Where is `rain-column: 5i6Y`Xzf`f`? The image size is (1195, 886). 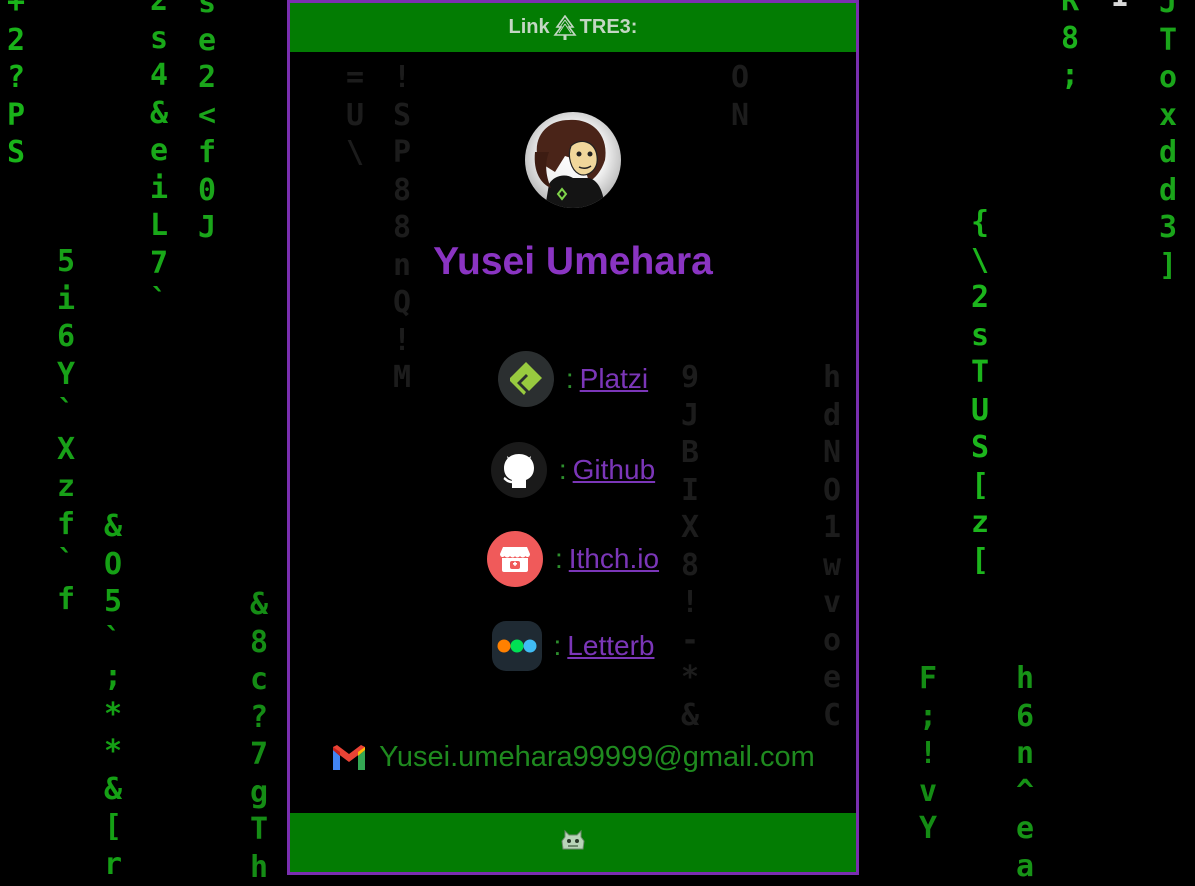 rain-column: 5i6Y`Xzf`f is located at coordinates (66, 430).